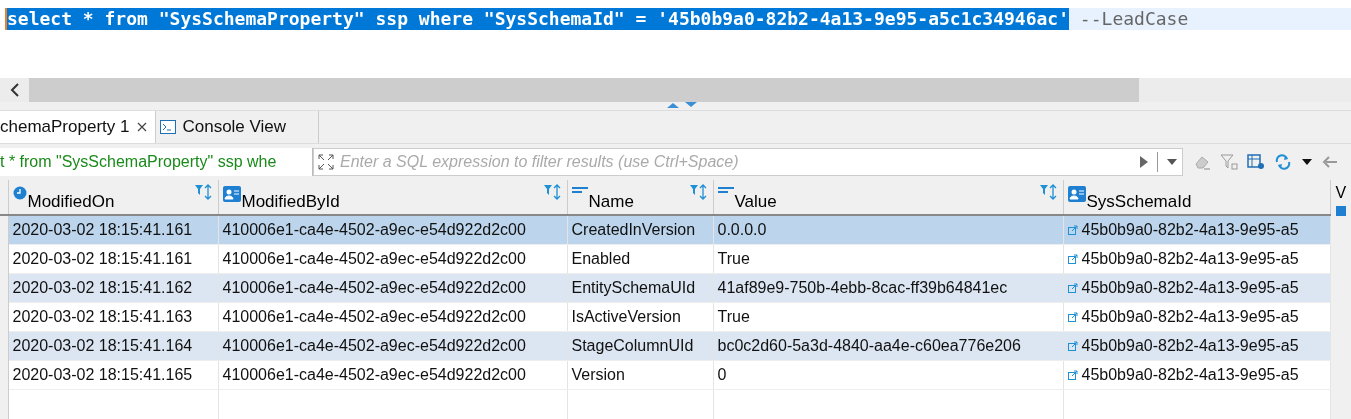 The height and width of the screenshot is (419, 1351). What do you see at coordinates (640, 258) in the screenshot?
I see `table-cell: Enabled` at bounding box center [640, 258].